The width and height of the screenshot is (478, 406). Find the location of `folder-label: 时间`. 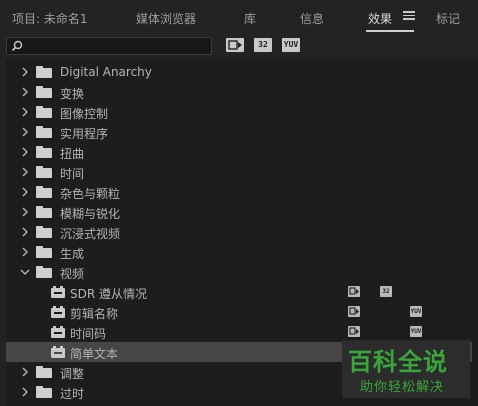

folder-label: 时间 is located at coordinates (72, 174).